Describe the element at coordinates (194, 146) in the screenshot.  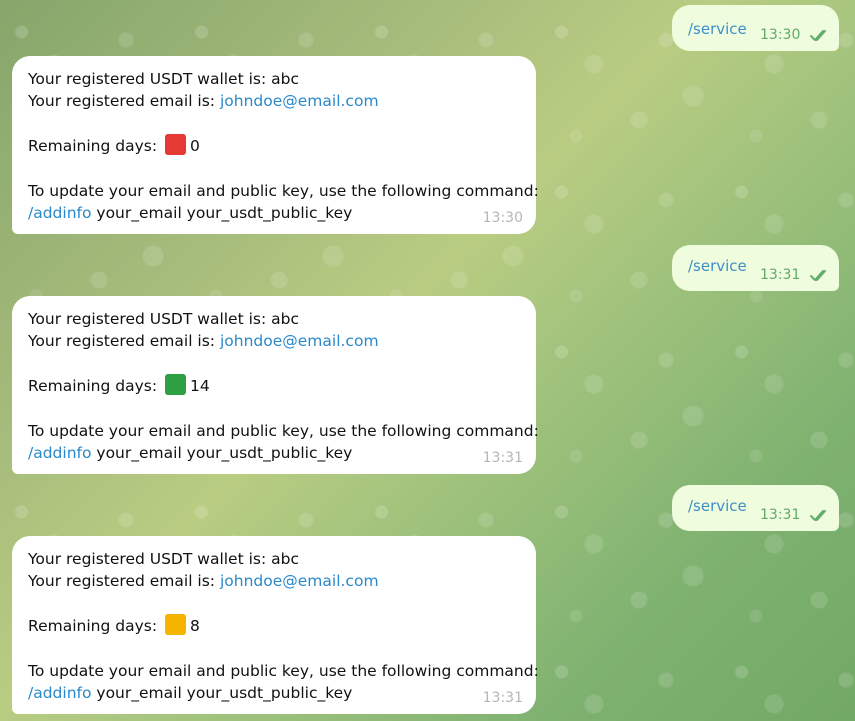
I see `remaining-days-value: 0` at that location.